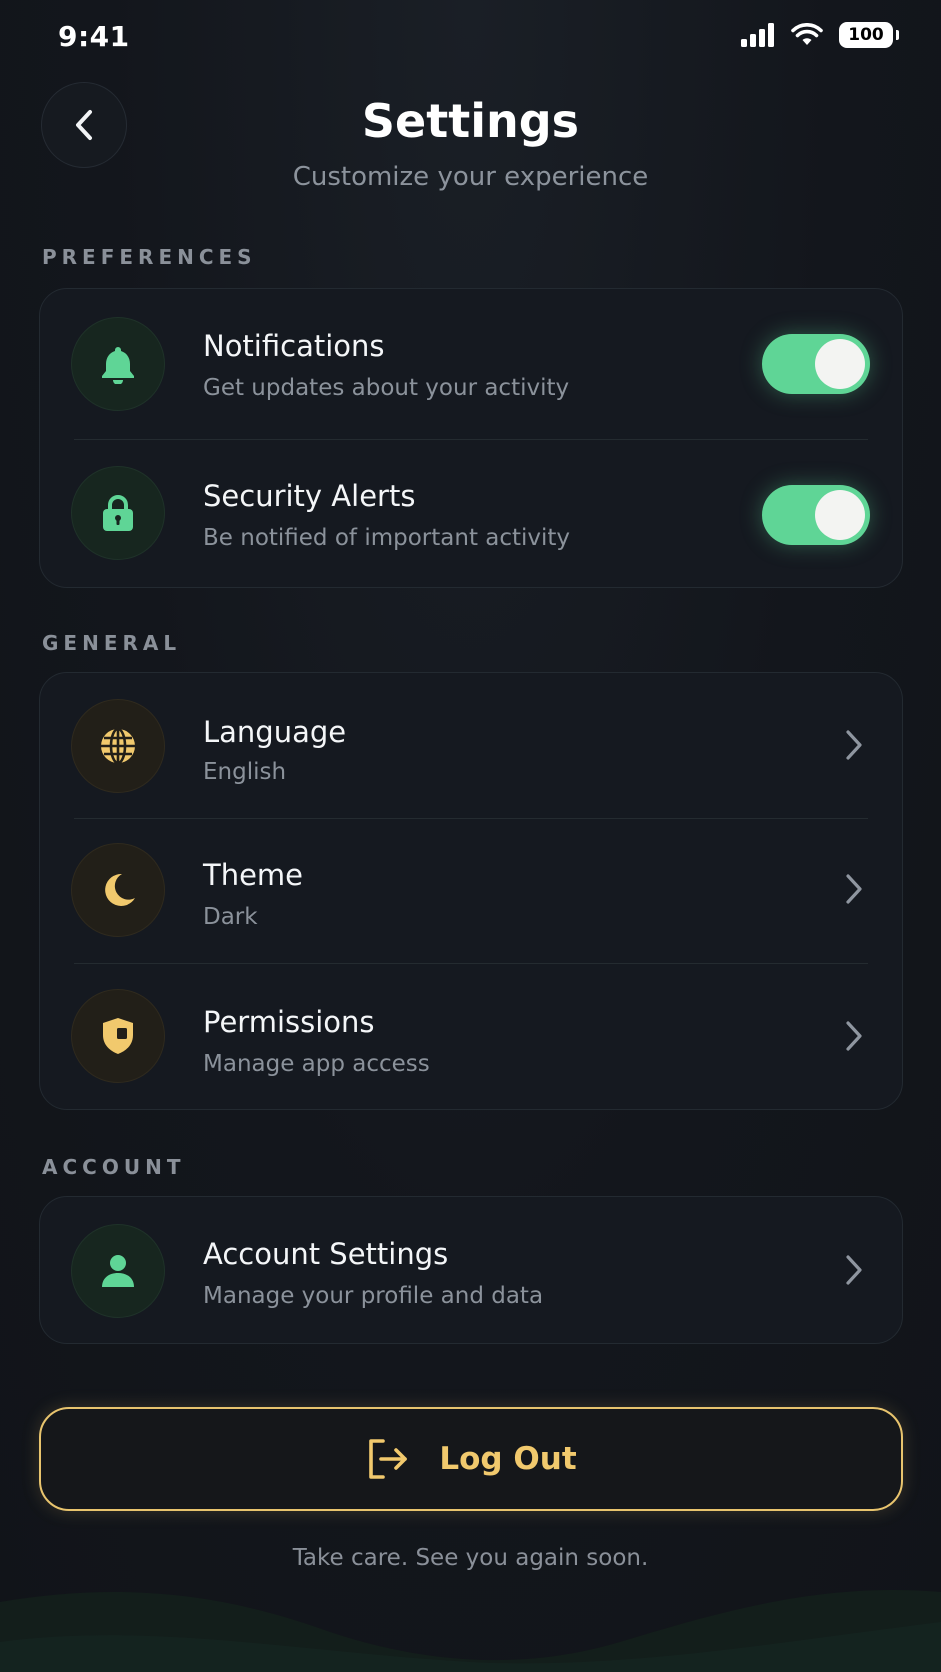  Describe the element at coordinates (386, 388) in the screenshot. I see `notifications-subtitle: Get updates about your activity` at that location.